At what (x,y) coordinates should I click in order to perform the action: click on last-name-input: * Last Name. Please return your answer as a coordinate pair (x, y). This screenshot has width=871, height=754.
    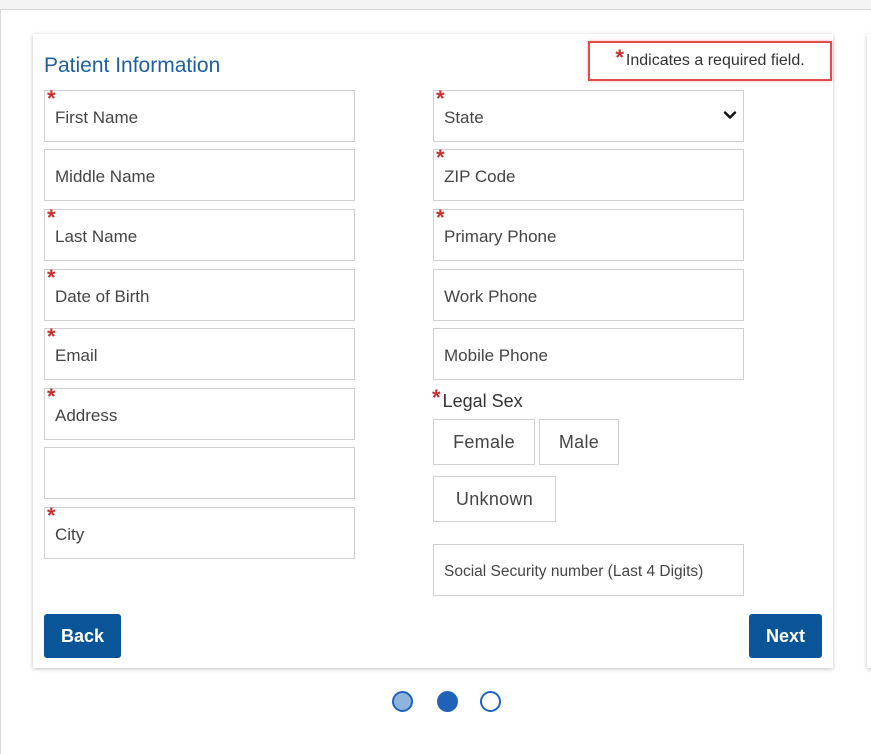
    Looking at the image, I should click on (199, 233).